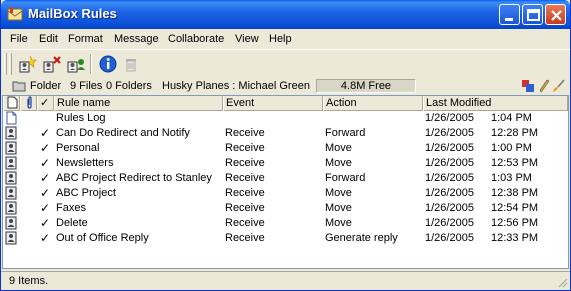 The height and width of the screenshot is (291, 571). I want to click on edit-rule-button, so click(52, 64).